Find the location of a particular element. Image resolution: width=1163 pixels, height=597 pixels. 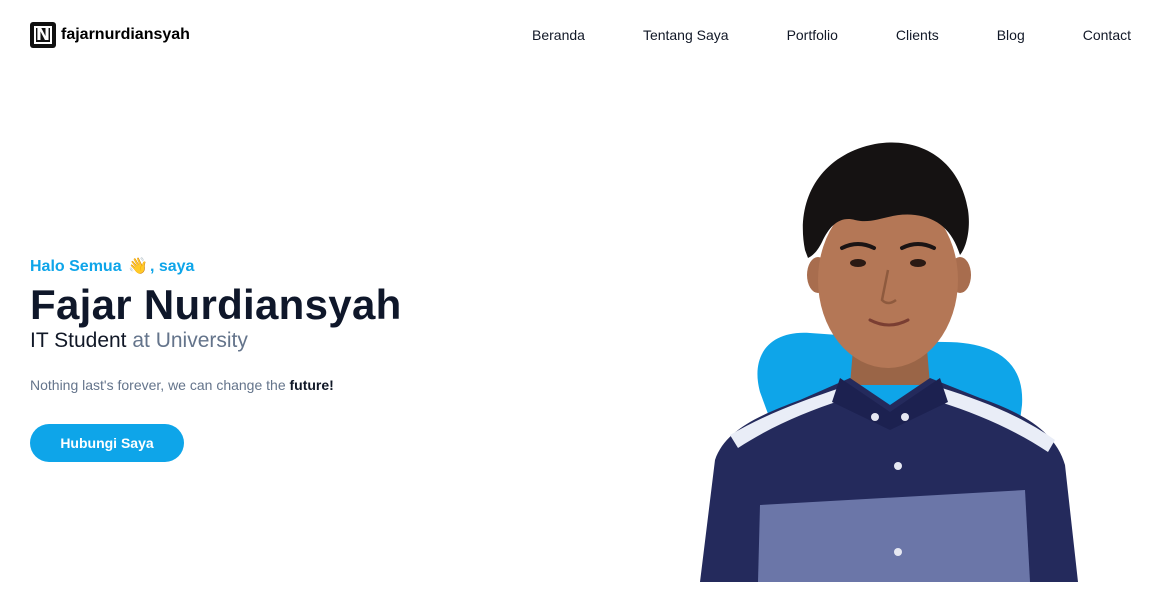

waving-hand-icon: 👋 is located at coordinates (138, 265).